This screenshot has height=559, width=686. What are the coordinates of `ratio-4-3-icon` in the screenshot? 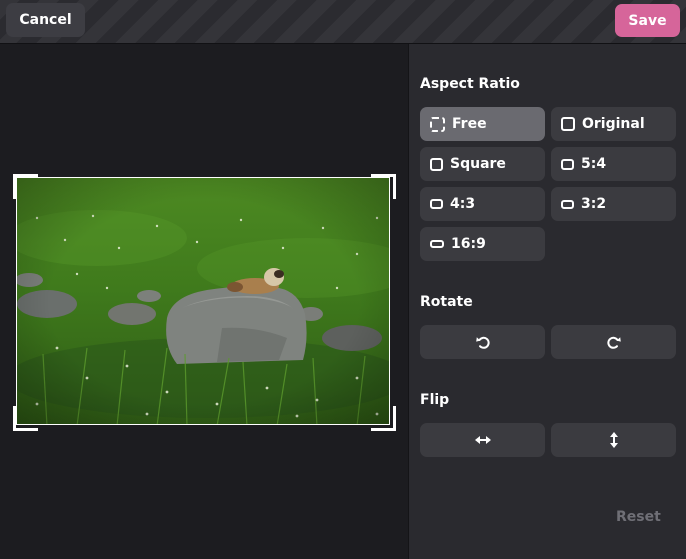 It's located at (436, 204).